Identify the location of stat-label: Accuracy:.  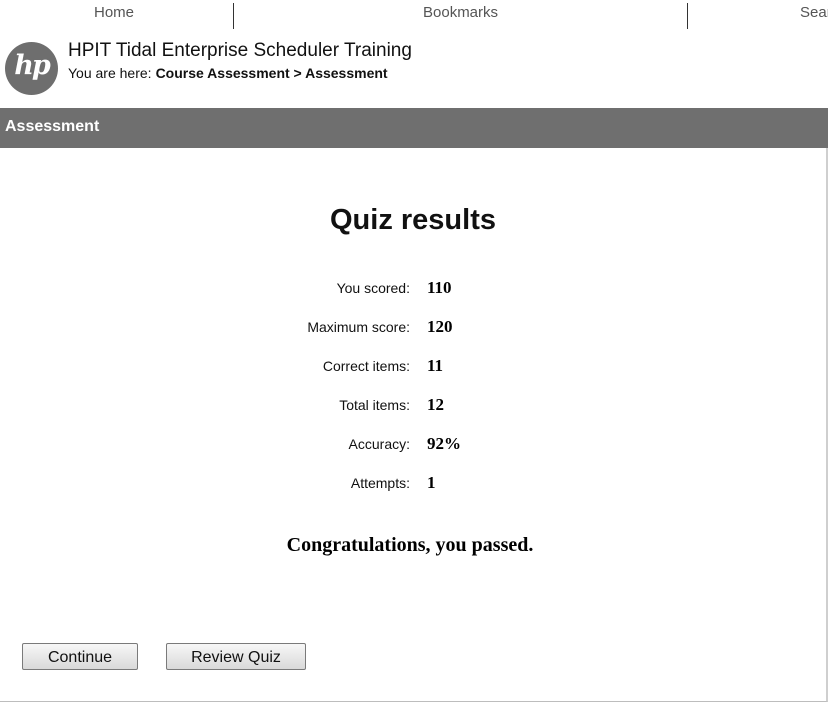
(379, 444).